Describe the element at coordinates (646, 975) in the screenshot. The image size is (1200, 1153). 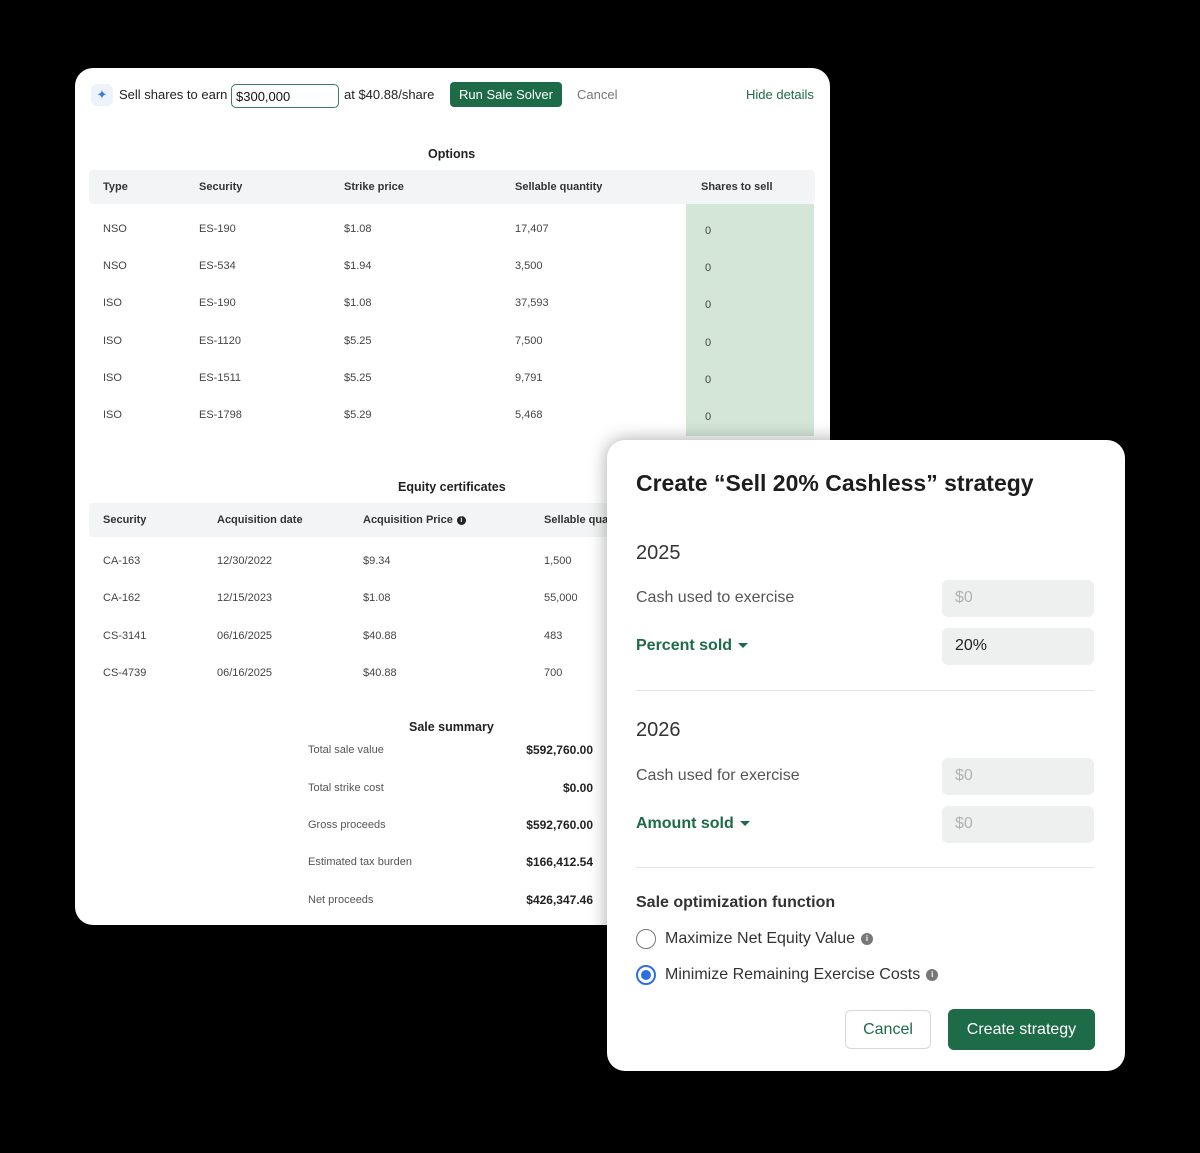
I see `radio-button-selected` at that location.